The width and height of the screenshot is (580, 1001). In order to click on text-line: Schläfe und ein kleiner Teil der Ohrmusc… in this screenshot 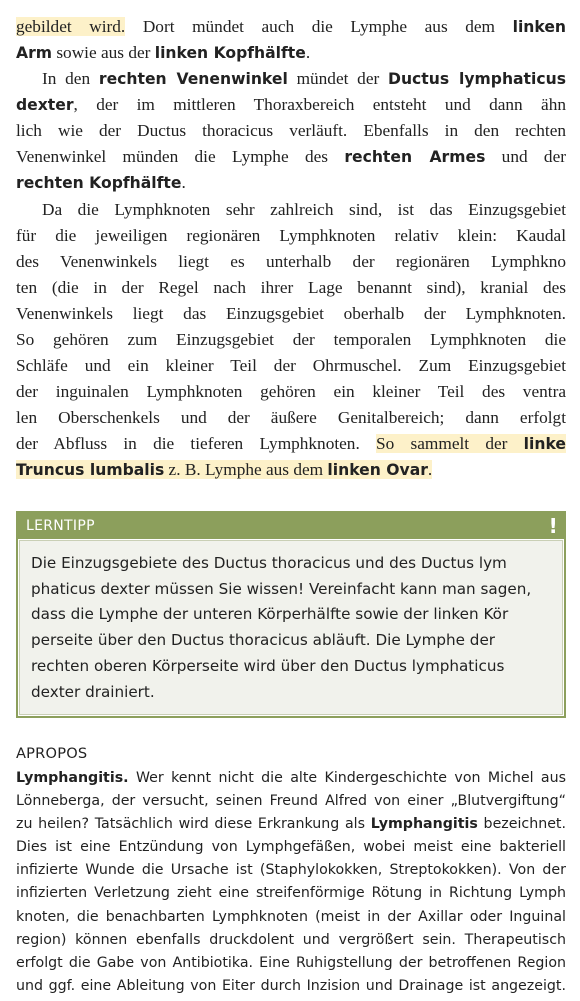, I will do `click(291, 365)`.